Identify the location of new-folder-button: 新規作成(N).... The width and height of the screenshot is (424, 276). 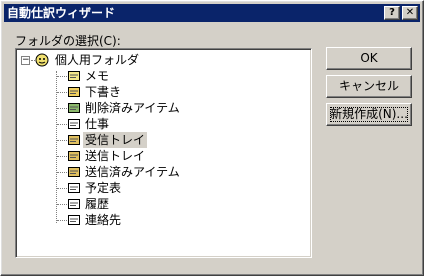
(369, 114).